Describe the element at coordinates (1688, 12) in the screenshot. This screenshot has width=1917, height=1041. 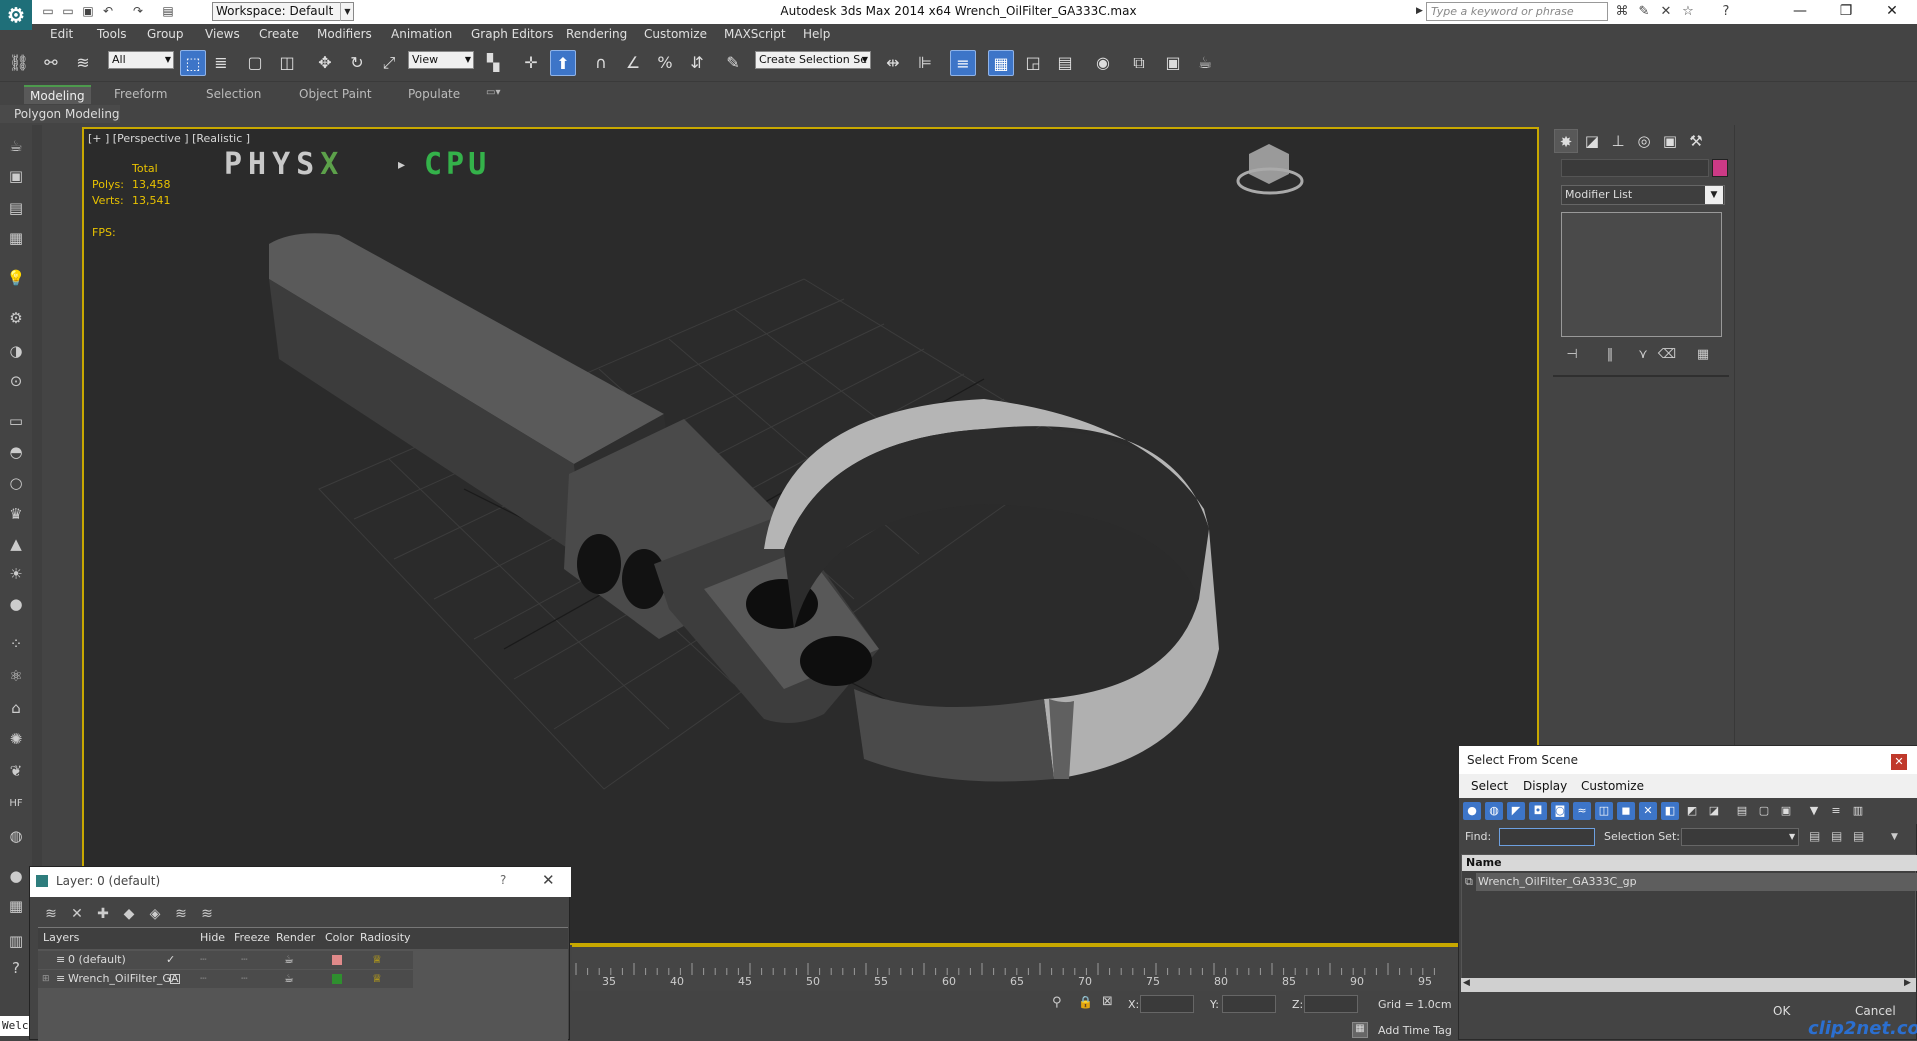
I see `star-icon: ☆` at that location.